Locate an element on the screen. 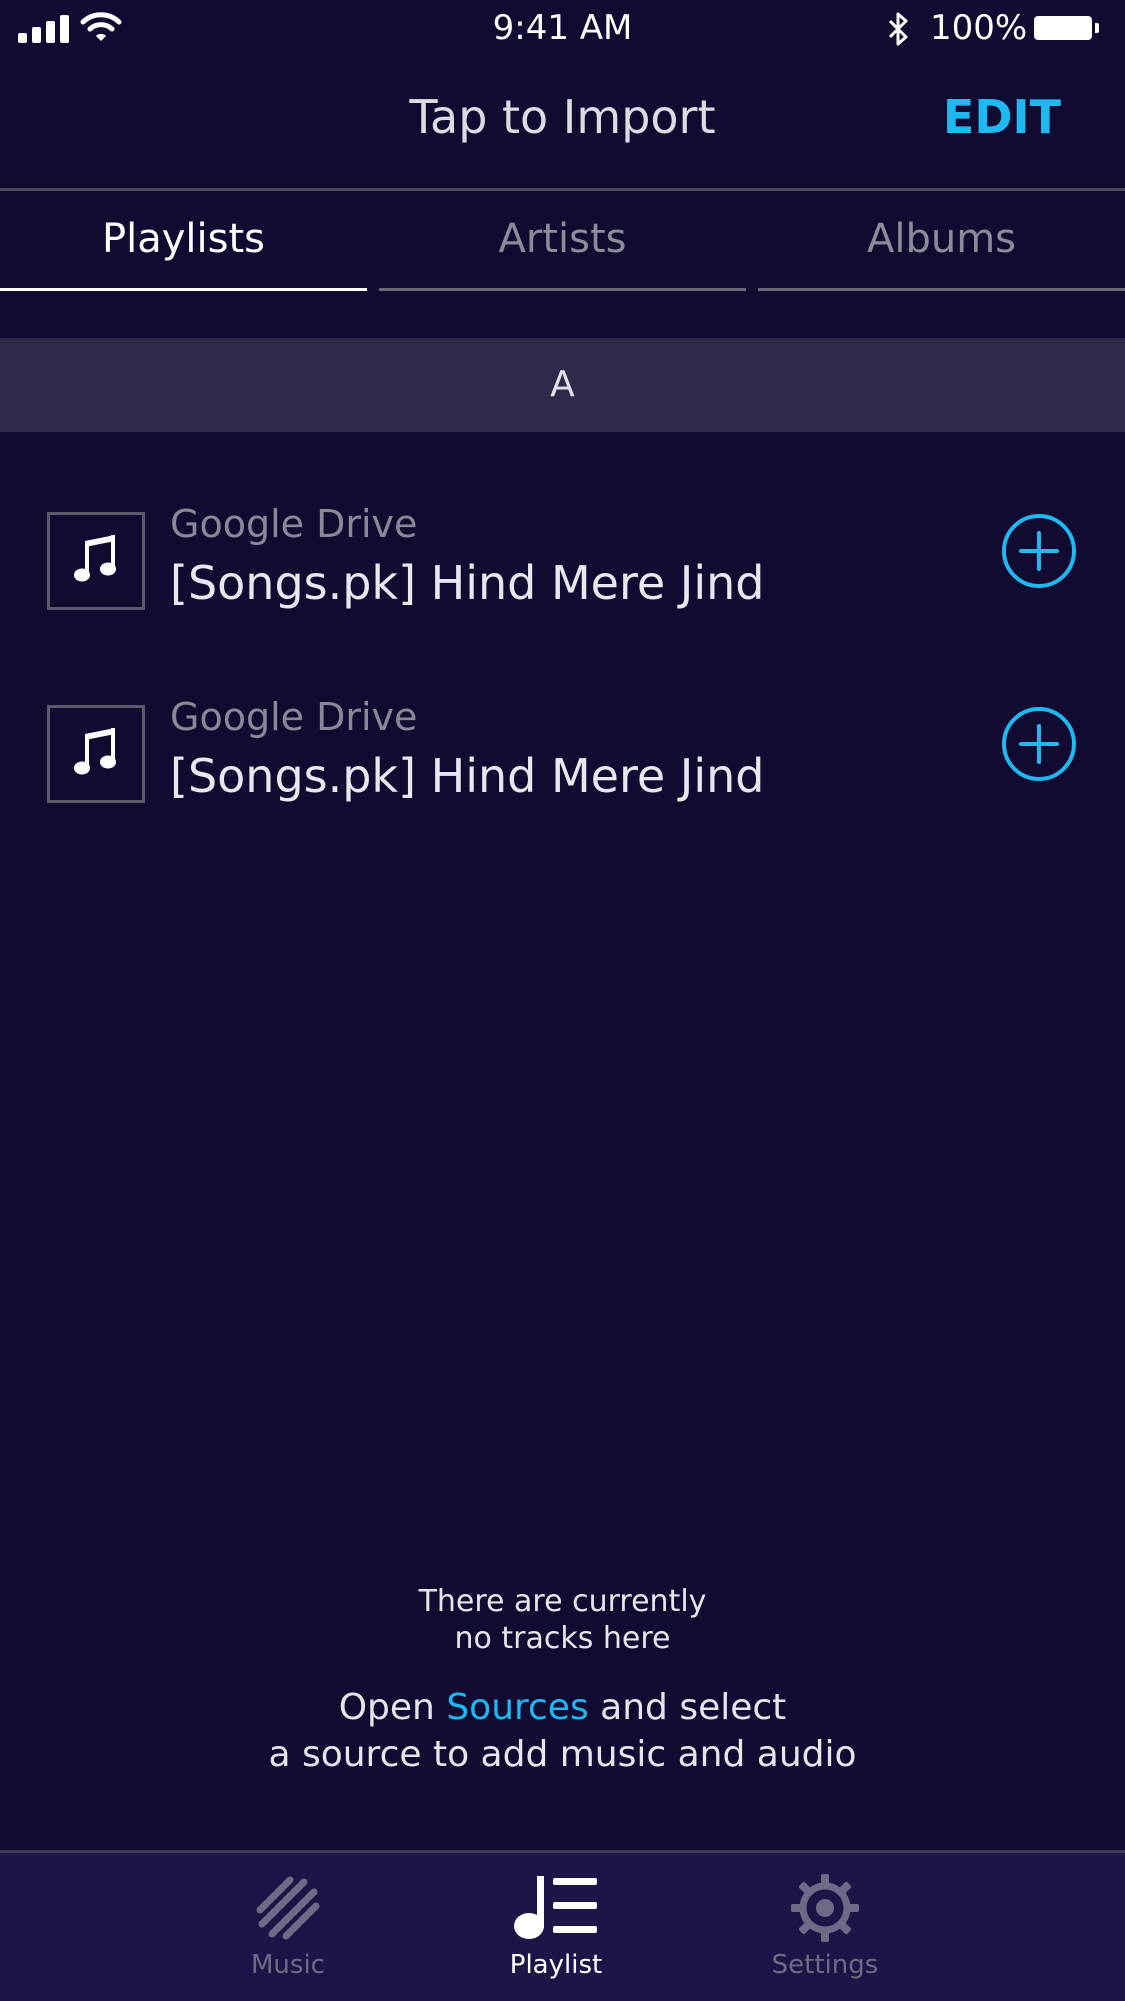  nav-label: Music is located at coordinates (288, 1965).